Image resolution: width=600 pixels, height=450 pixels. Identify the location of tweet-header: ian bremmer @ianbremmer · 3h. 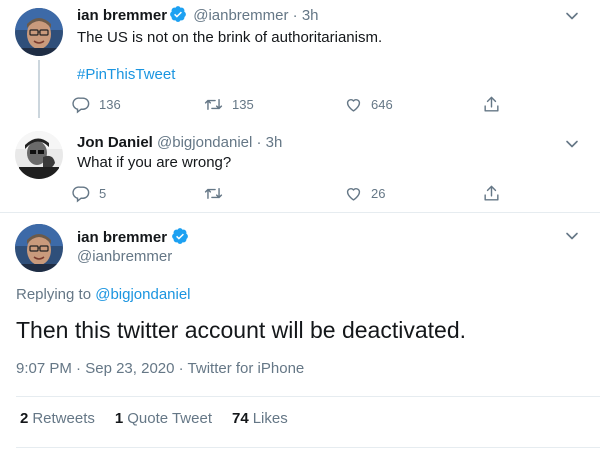
(198, 17).